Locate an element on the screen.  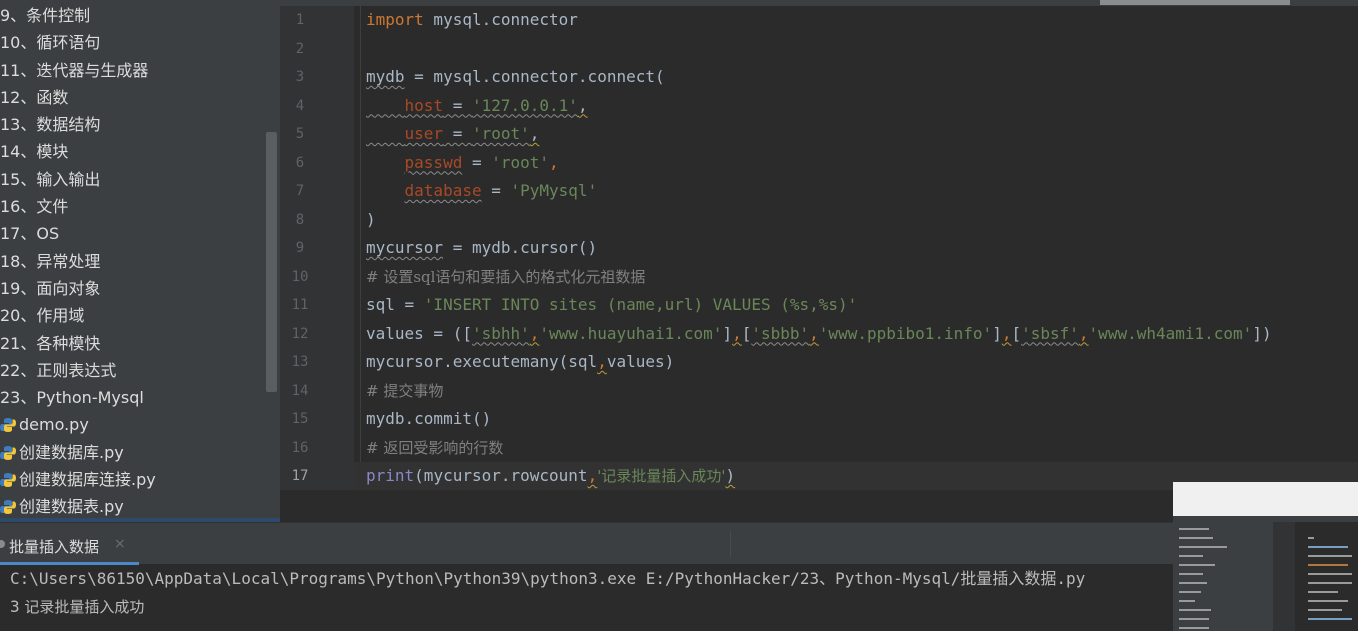
python-file-icon is located at coordinates (8, 507).